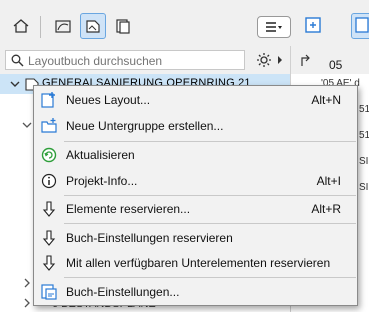  I want to click on layout-book-icon, so click(93, 26).